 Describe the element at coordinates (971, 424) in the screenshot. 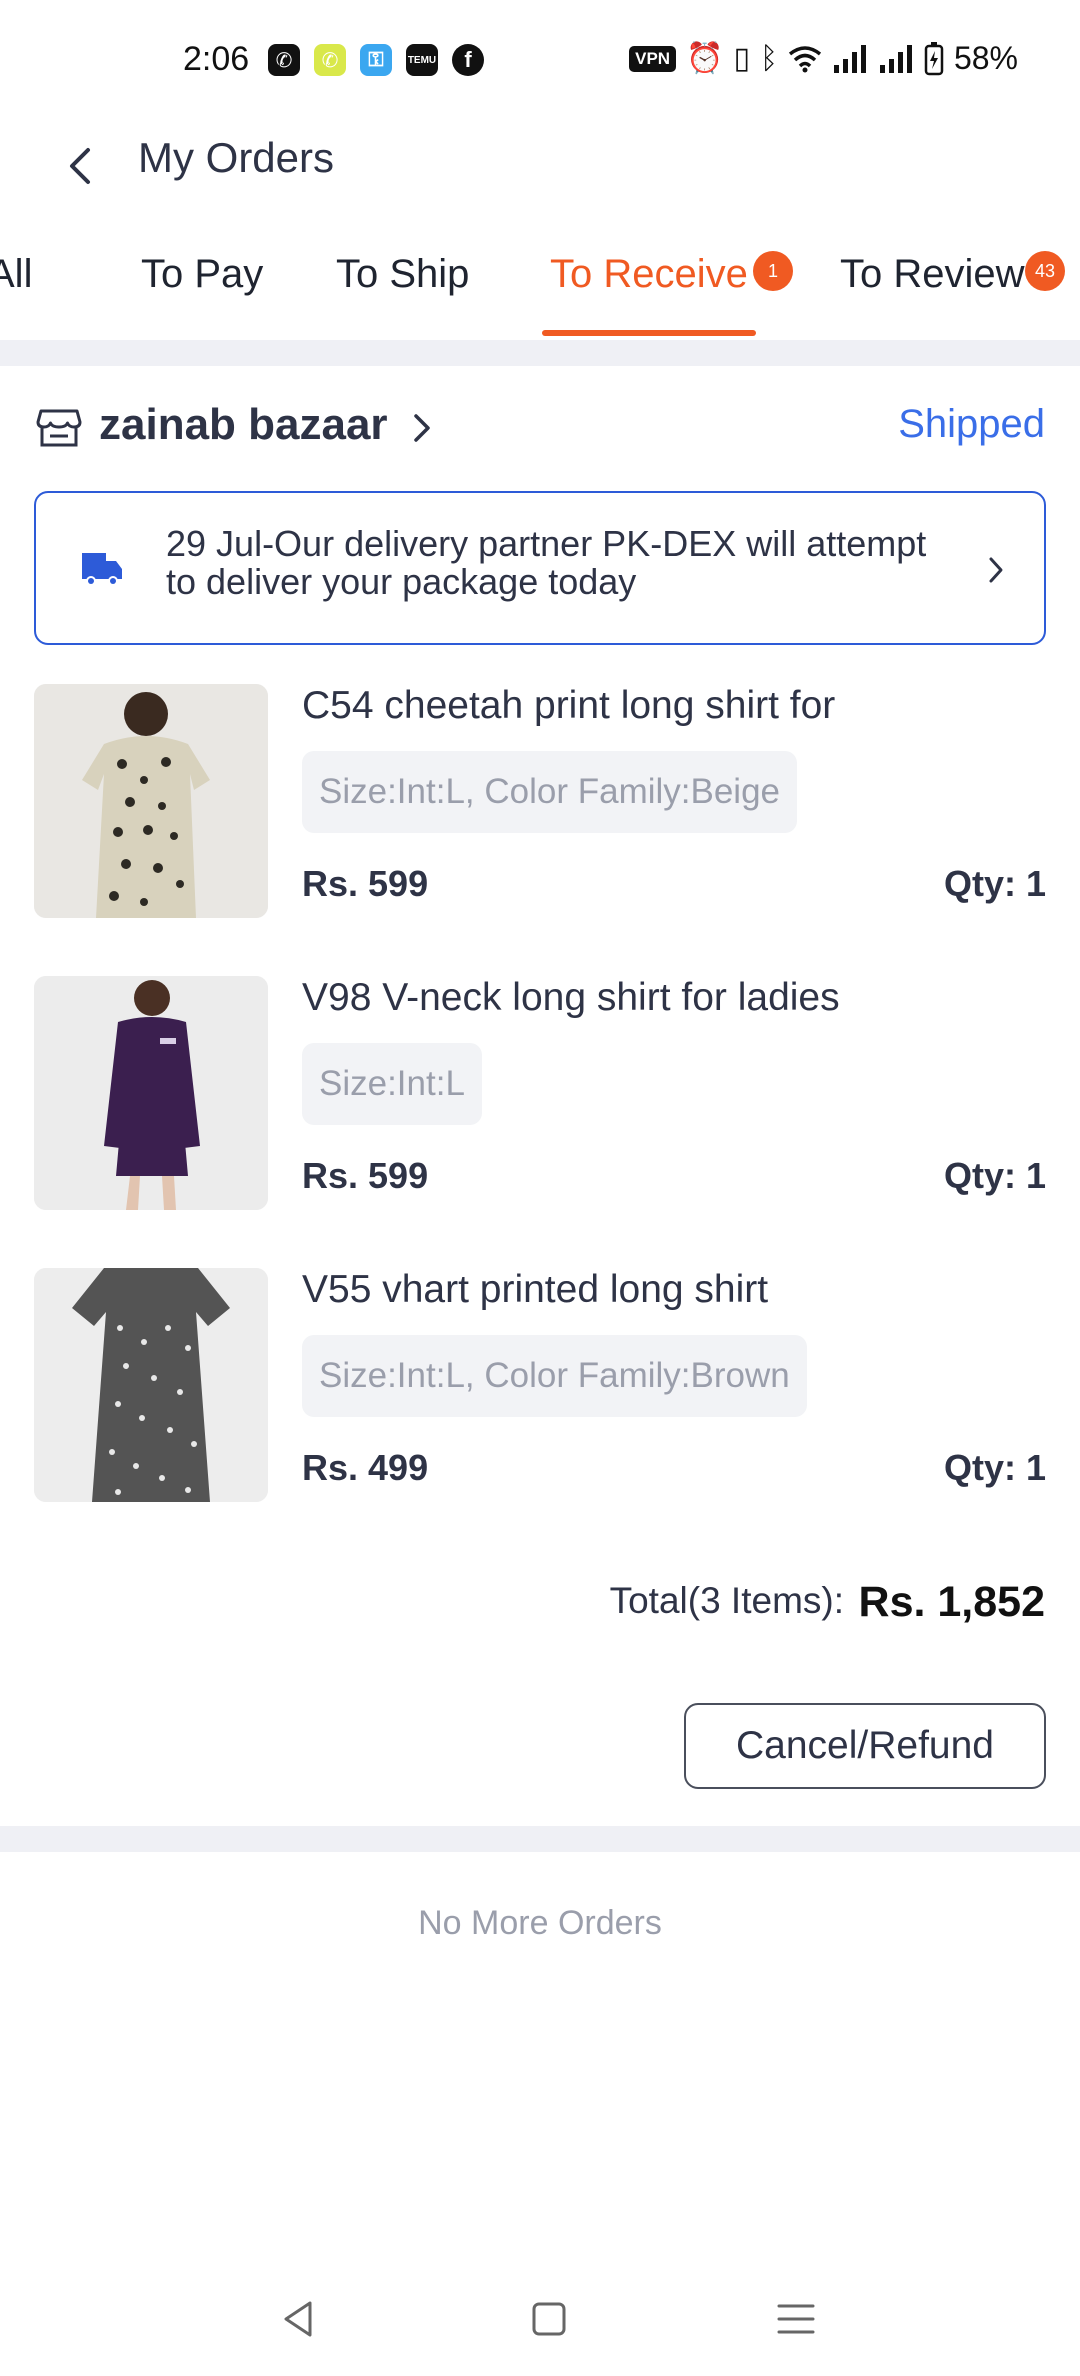

I see `order-status: Shipped` at that location.